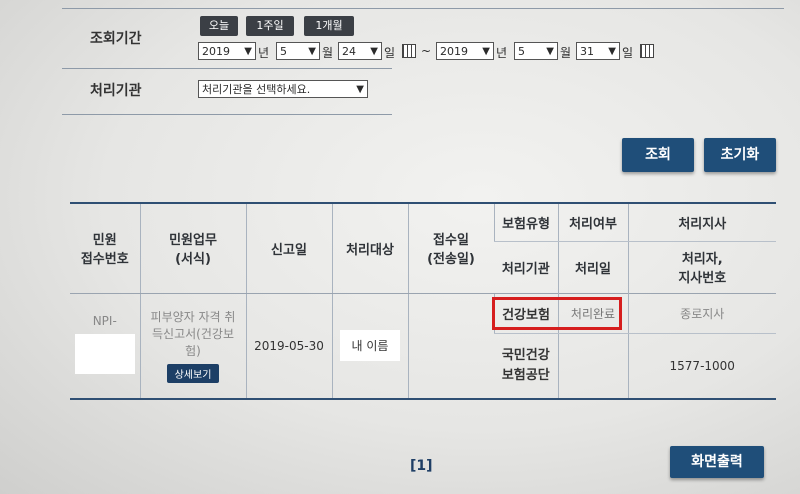  Describe the element at coordinates (219, 26) in the screenshot. I see `today-button: 오늘` at that location.